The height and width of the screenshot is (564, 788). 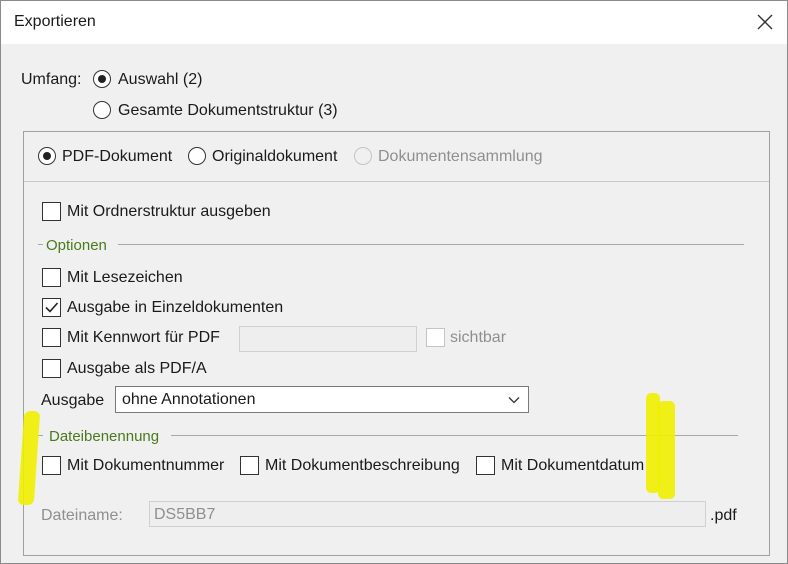 What do you see at coordinates (73, 400) in the screenshot?
I see `output-label: Ausgabe` at bounding box center [73, 400].